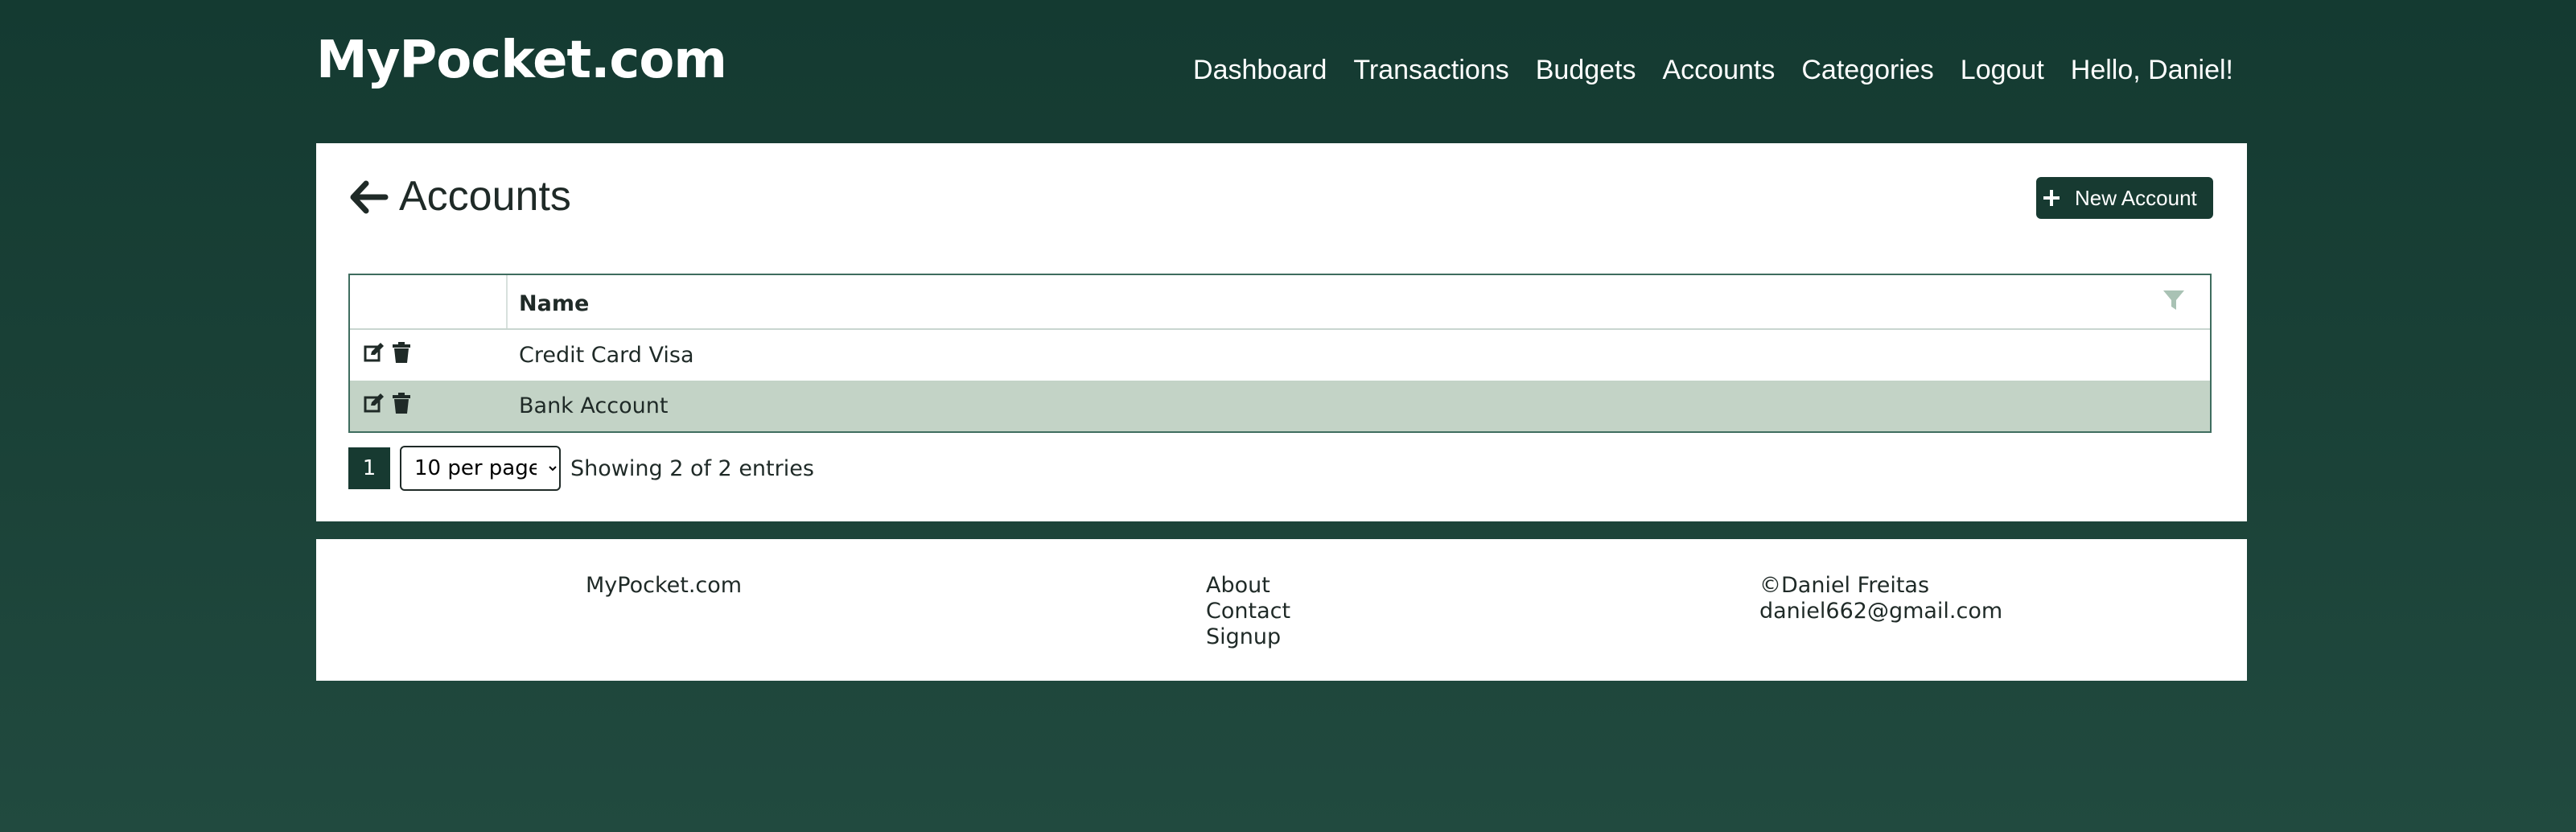 The height and width of the screenshot is (832, 2576). What do you see at coordinates (1430, 70) in the screenshot?
I see `nav-transactions: Transactions` at bounding box center [1430, 70].